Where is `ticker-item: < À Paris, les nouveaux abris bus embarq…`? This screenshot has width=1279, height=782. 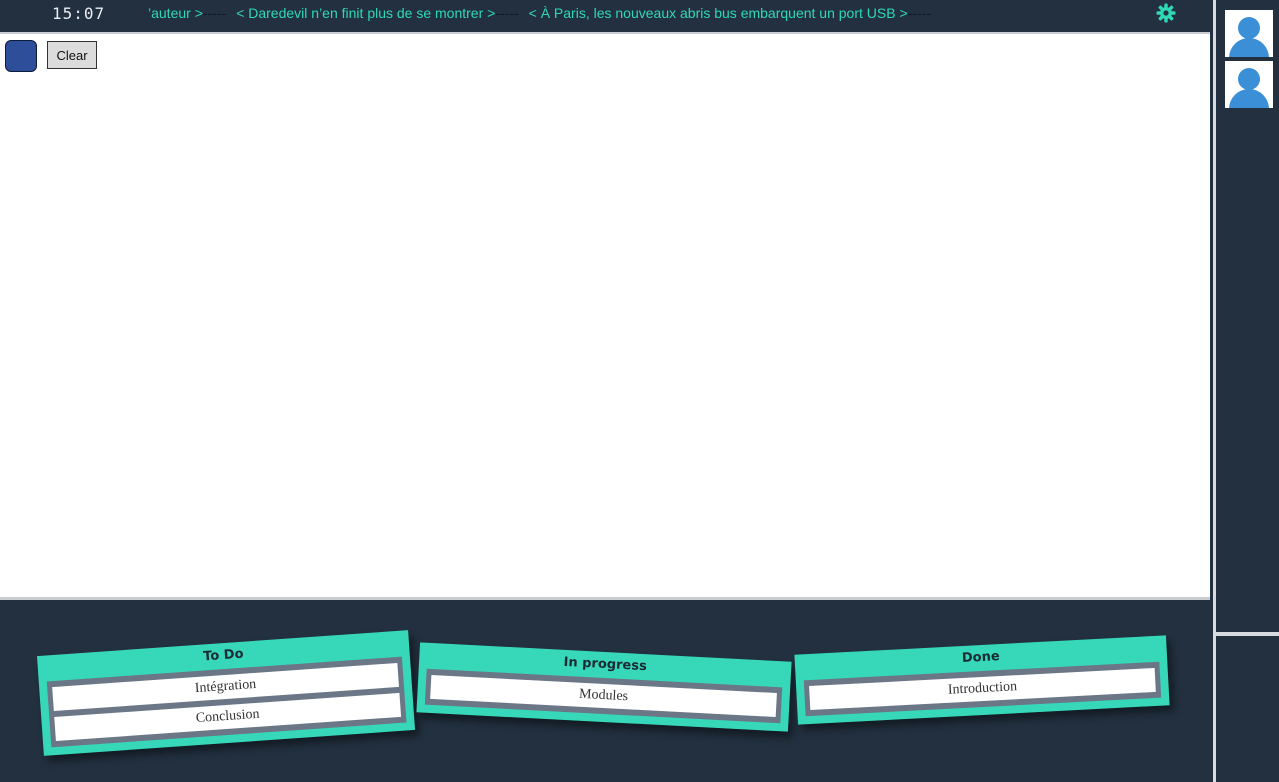
ticker-item: < À Paris, les nouveaux abris bus embarq… is located at coordinates (718, 13).